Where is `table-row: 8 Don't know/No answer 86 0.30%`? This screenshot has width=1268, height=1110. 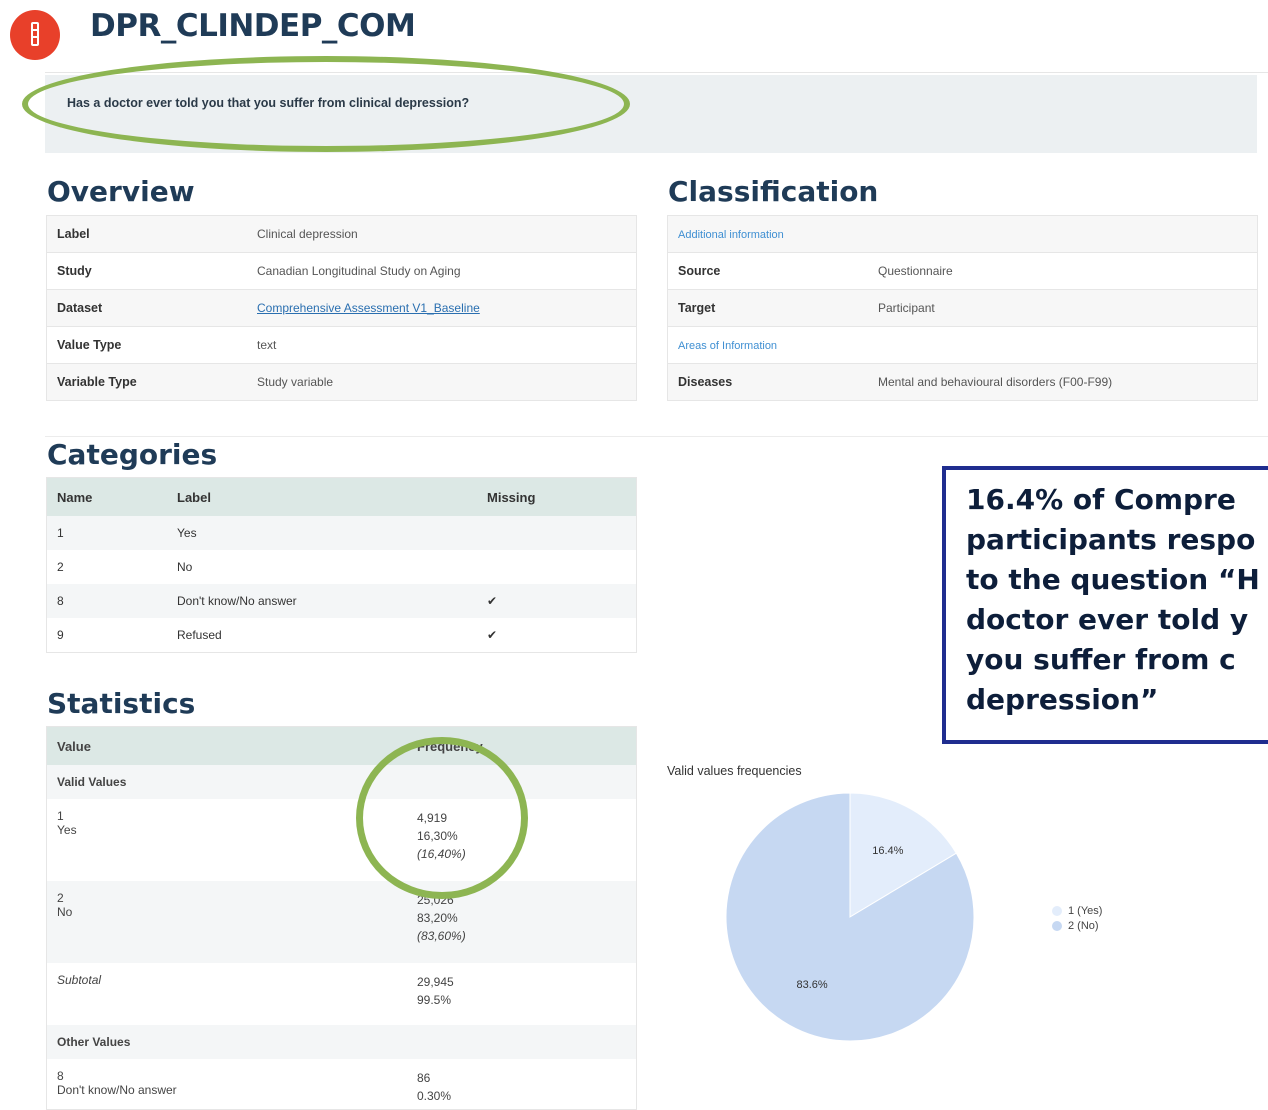
table-row: 8 Don't know/No answer 86 0.30% is located at coordinates (342, 1084).